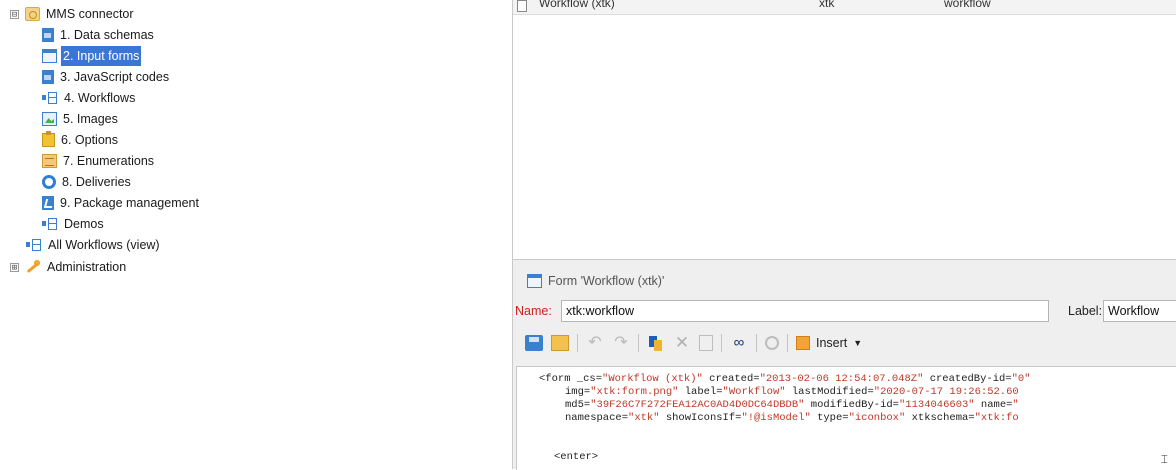 The image size is (1176, 470). Describe the element at coordinates (967, 5) in the screenshot. I see `list-cell-name: workflow` at that location.